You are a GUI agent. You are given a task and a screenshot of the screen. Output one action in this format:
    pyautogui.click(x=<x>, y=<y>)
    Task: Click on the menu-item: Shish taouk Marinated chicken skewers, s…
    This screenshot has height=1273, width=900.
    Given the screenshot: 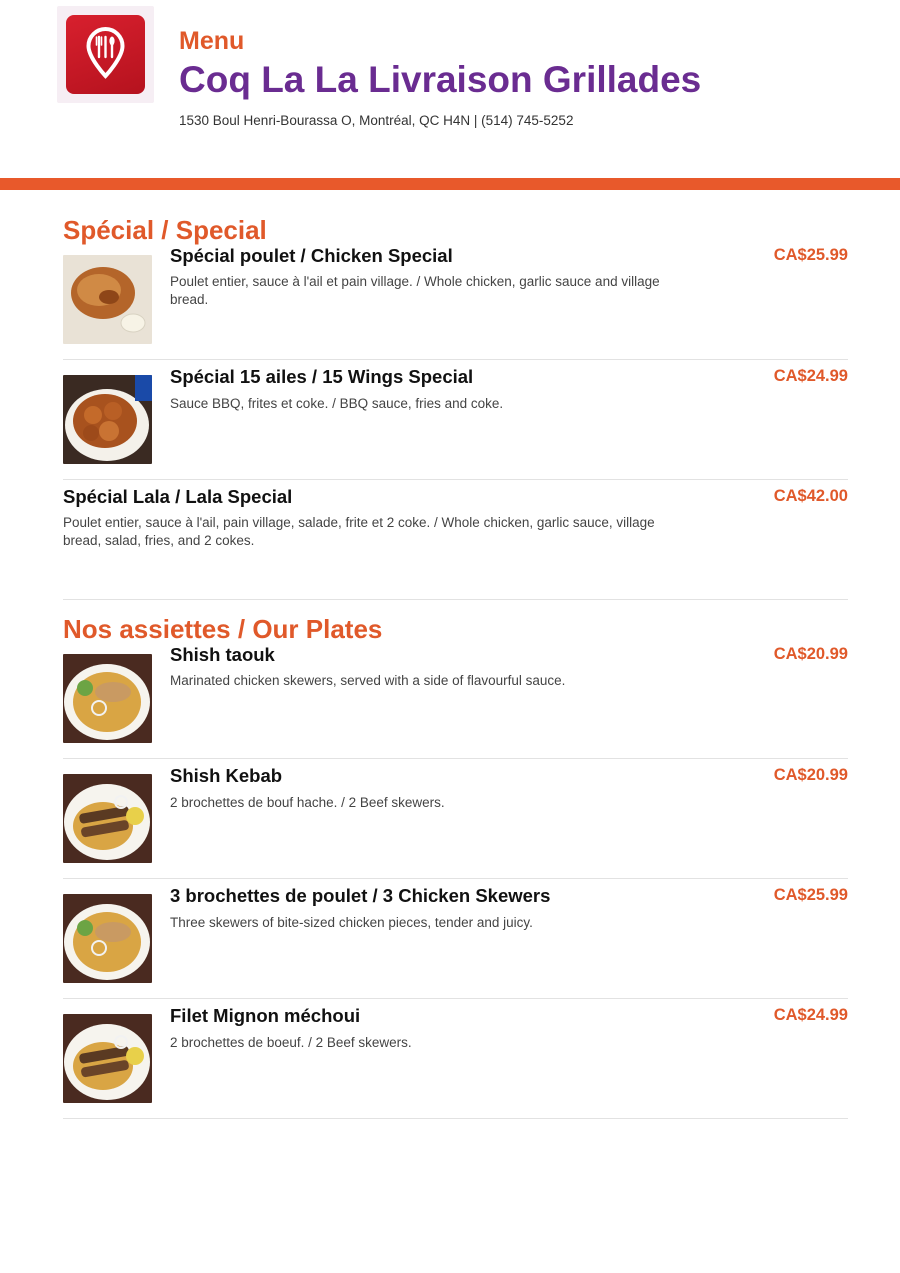 What is the action you would take?
    pyautogui.click(x=455, y=701)
    